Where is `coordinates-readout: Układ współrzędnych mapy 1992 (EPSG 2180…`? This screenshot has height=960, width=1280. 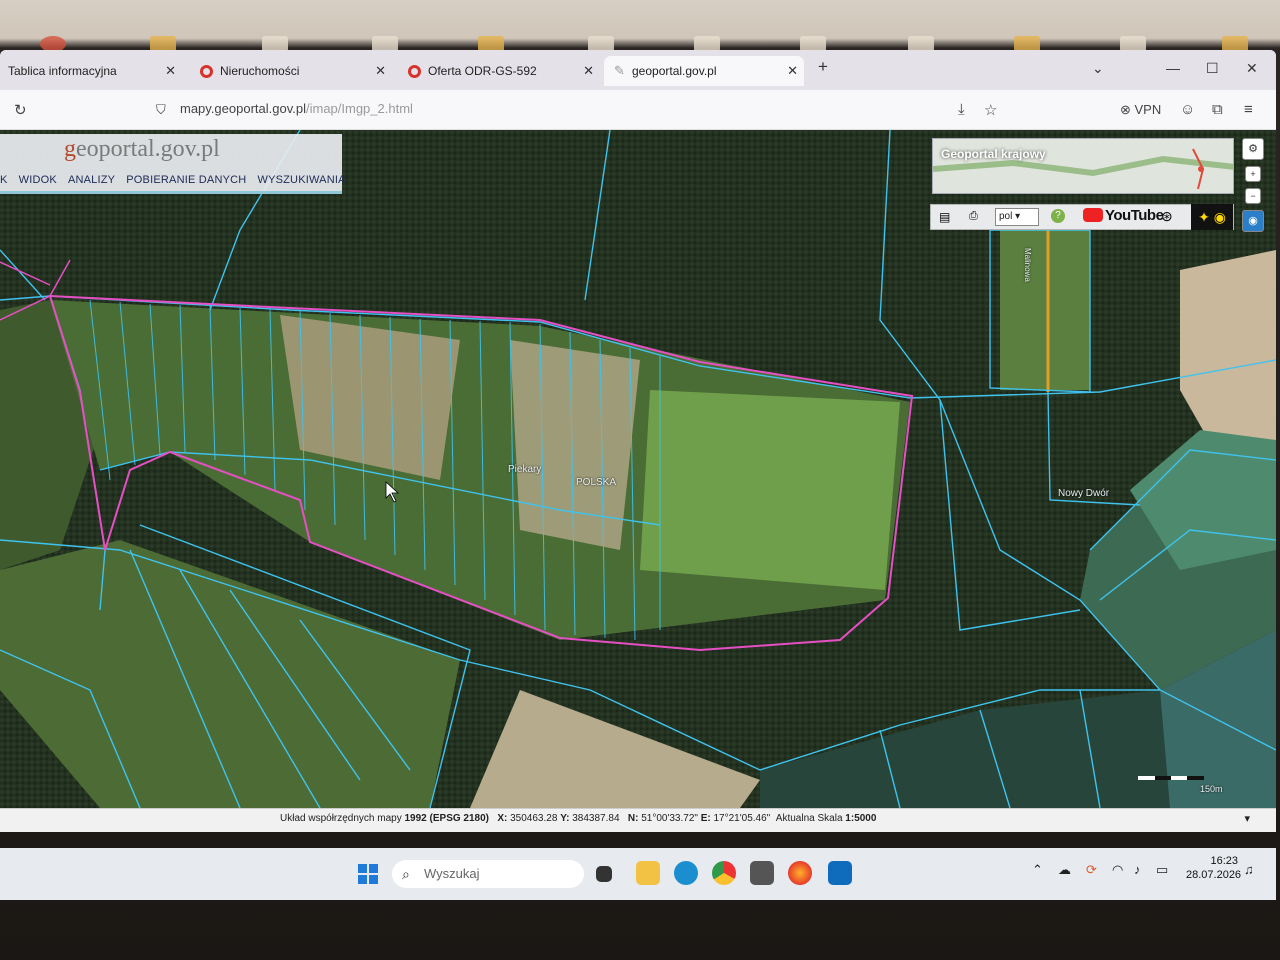
coordinates-readout: Układ współrzędnych mapy 1992 (EPSG 2180… is located at coordinates (578, 818).